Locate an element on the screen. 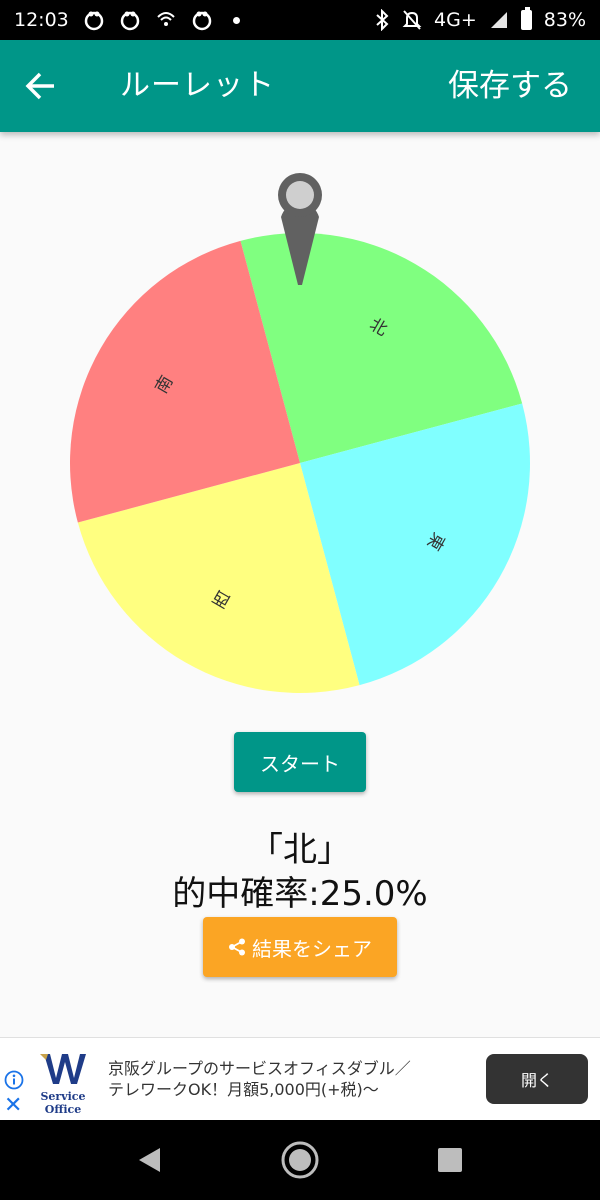 This screenshot has width=600, height=1200. nav-recents-button is located at coordinates (450, 1160).